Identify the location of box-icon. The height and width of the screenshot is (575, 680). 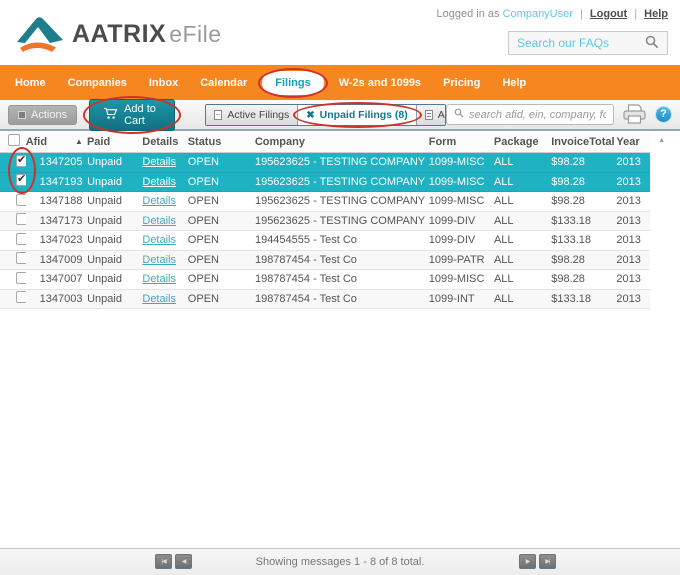
(22, 114).